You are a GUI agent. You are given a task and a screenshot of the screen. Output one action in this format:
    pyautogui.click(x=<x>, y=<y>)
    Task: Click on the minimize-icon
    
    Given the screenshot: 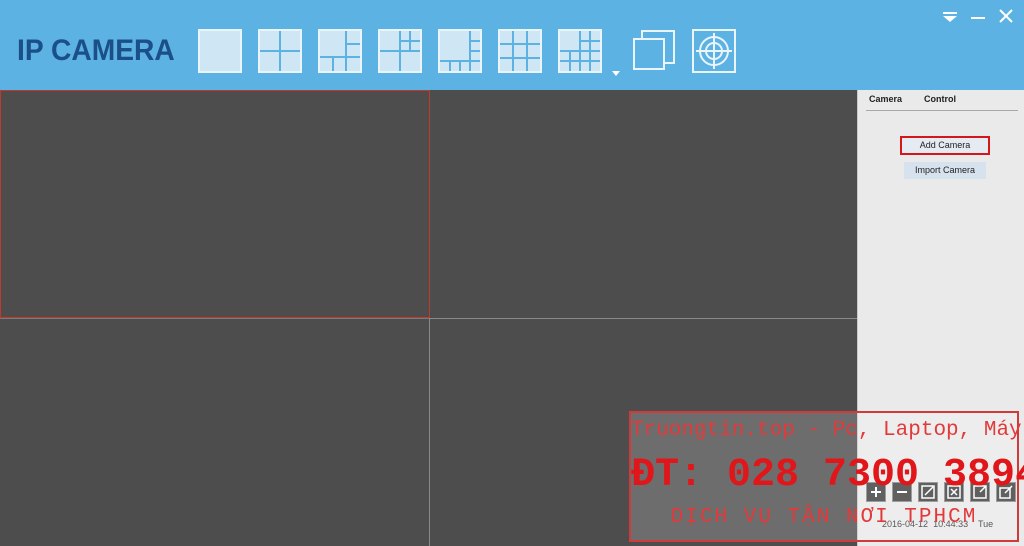 What is the action you would take?
    pyautogui.click(x=978, y=16)
    